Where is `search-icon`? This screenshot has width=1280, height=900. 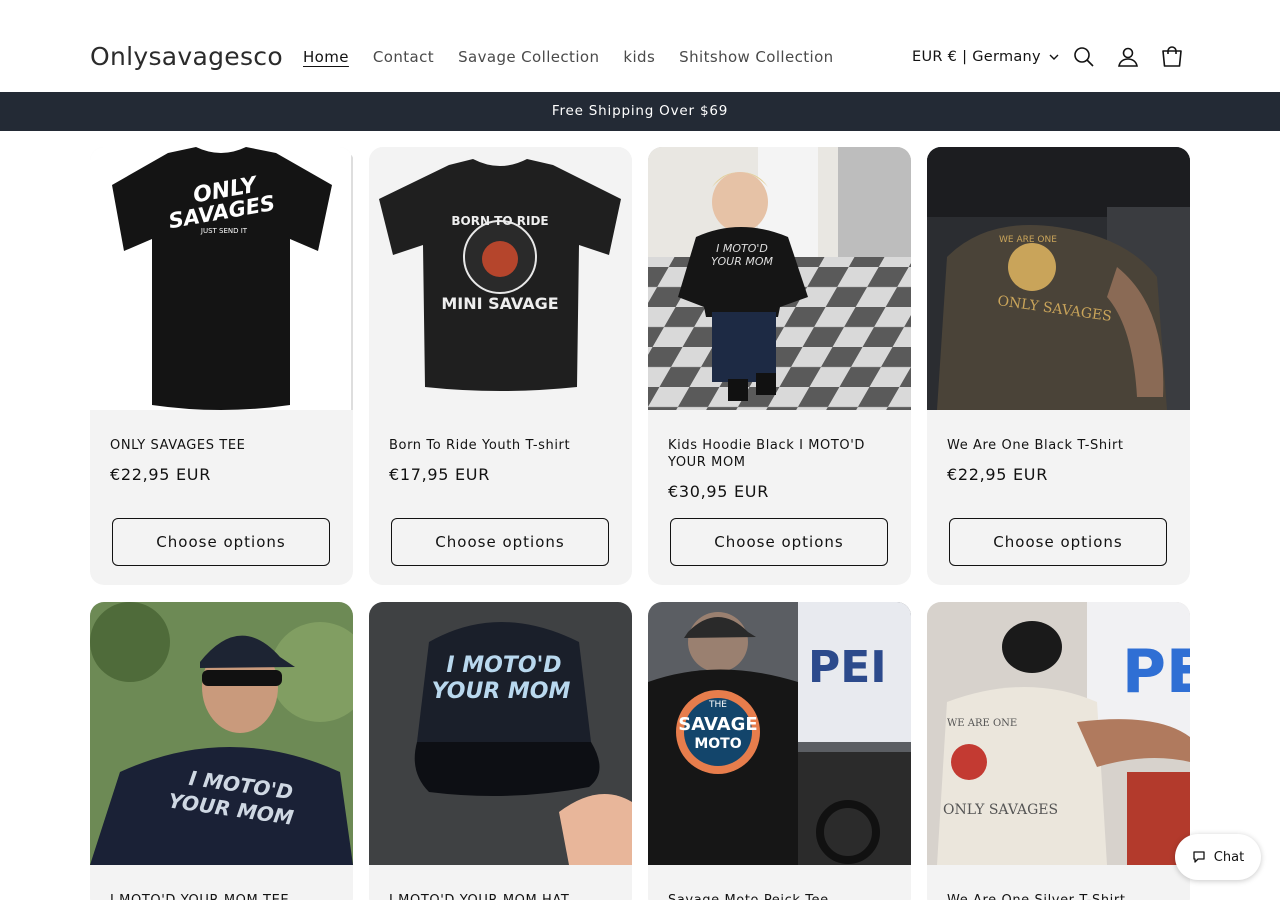
search-icon is located at coordinates (1084, 57).